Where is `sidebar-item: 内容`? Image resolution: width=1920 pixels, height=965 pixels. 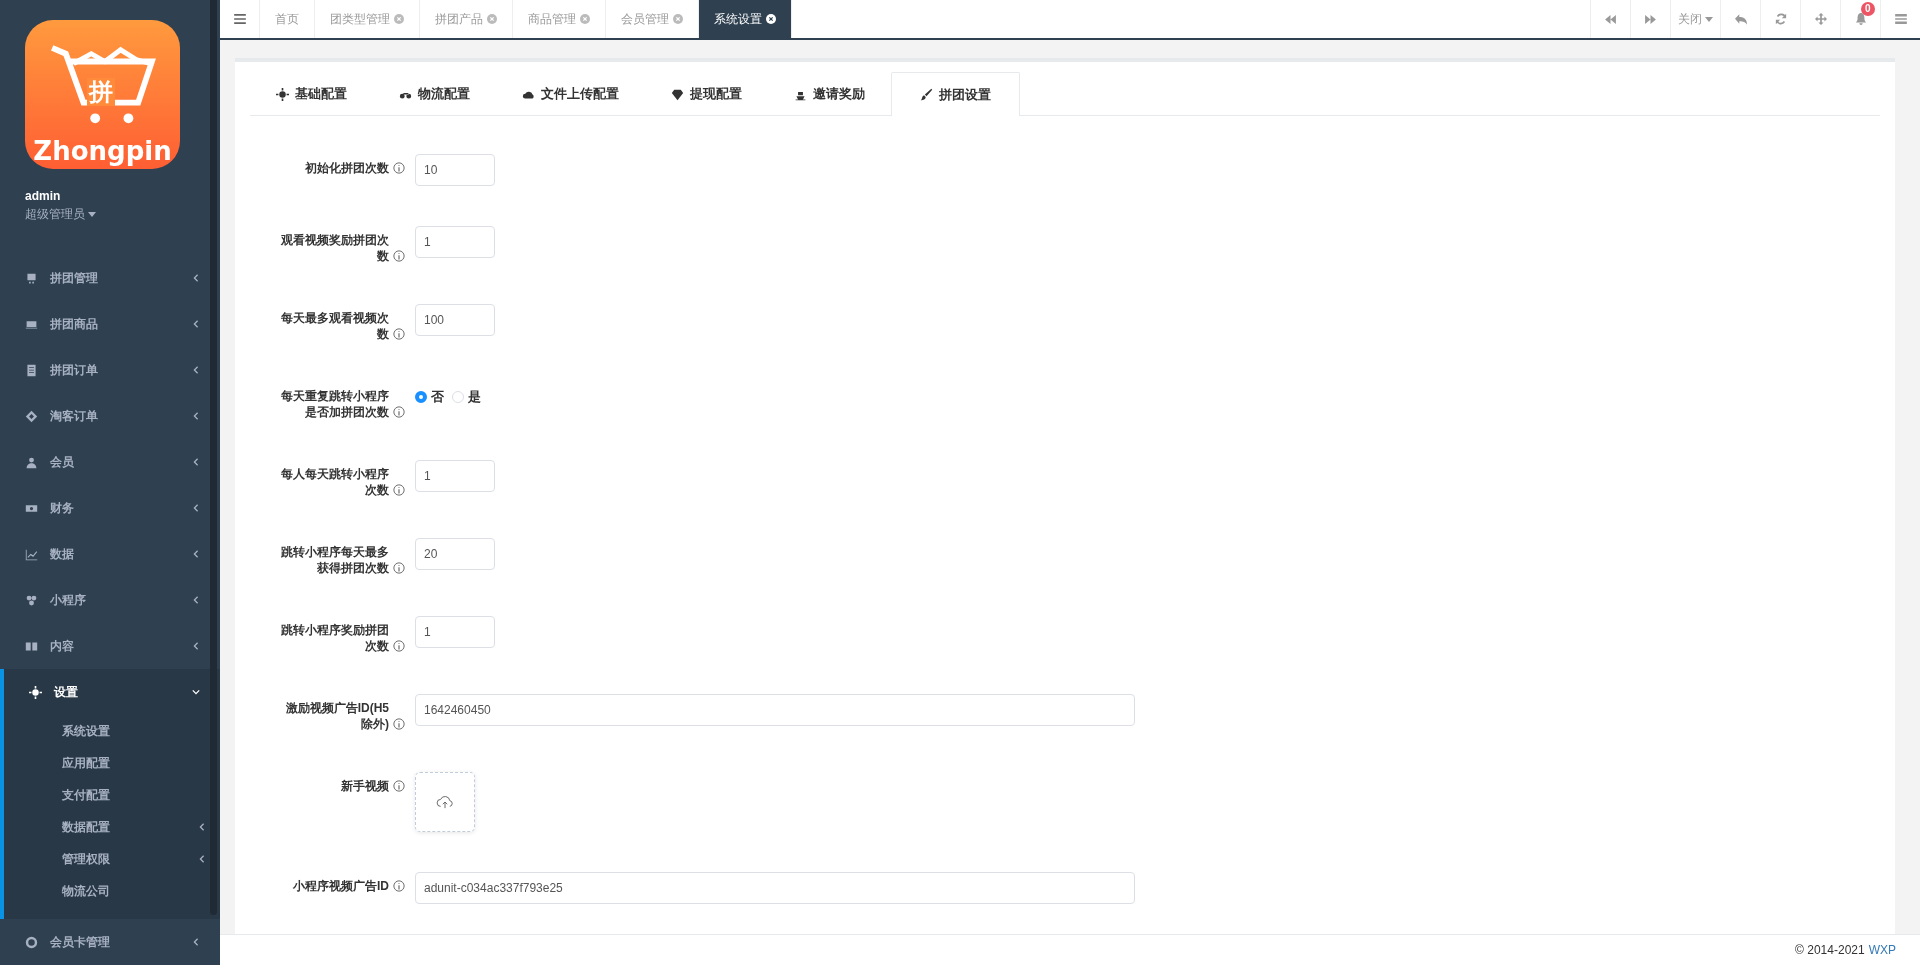
sidebar-item: 内容 is located at coordinates (110, 646).